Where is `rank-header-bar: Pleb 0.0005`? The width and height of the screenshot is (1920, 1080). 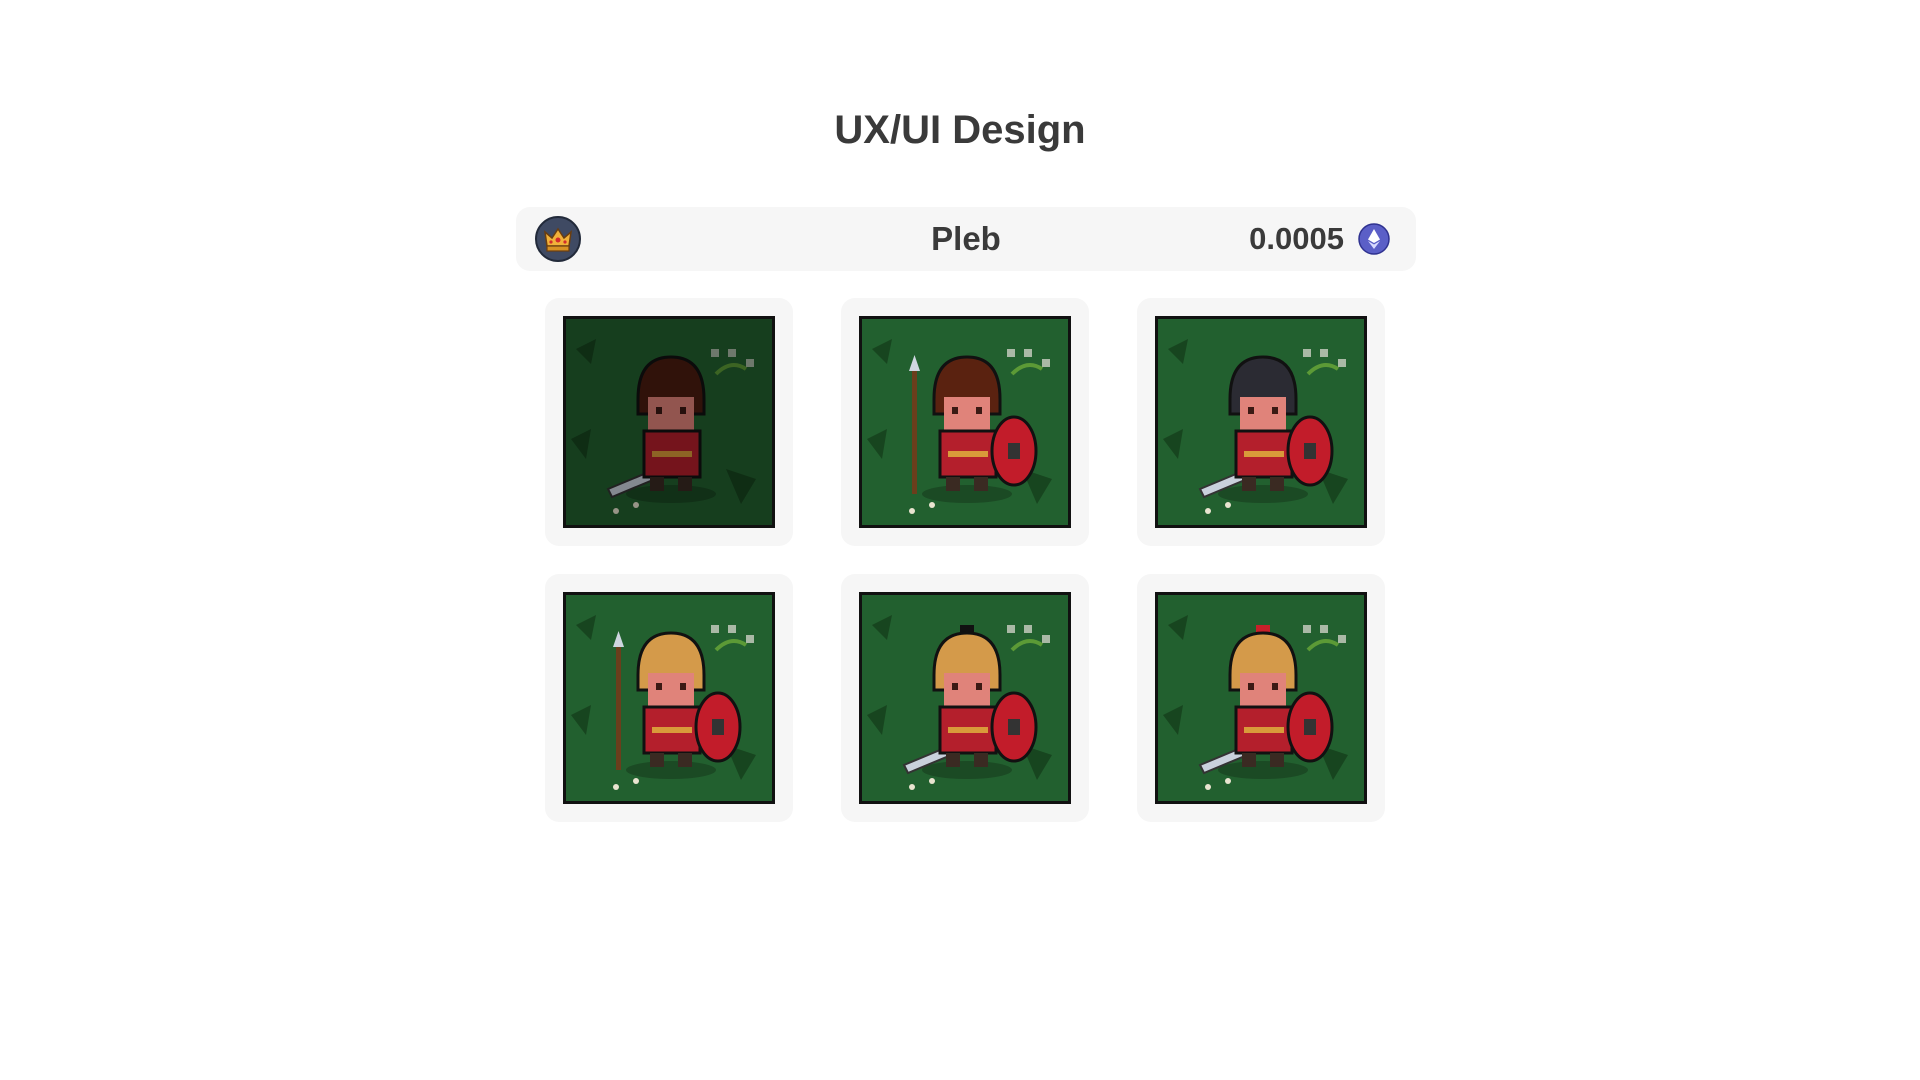 rank-header-bar: Pleb 0.0005 is located at coordinates (966, 239).